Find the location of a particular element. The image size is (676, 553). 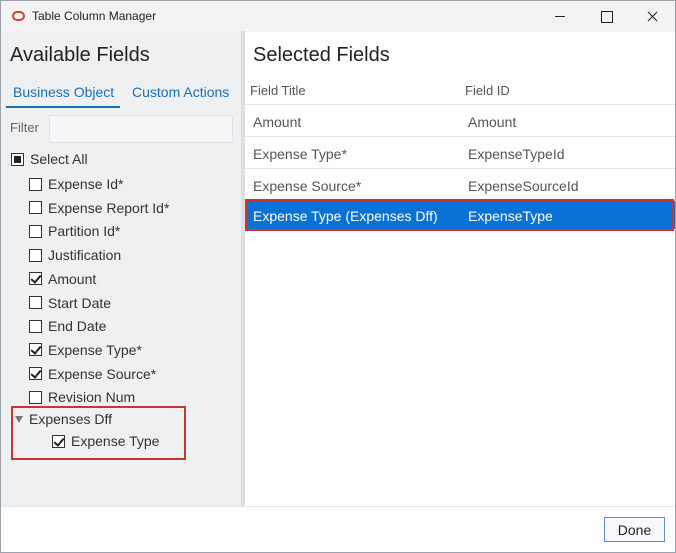

cell-field-id: Amount is located at coordinates (492, 122).